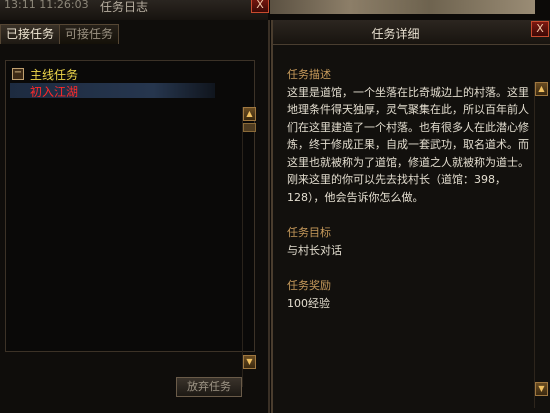  What do you see at coordinates (54, 92) in the screenshot?
I see `quest-item-label: 初入江湖` at bounding box center [54, 92].